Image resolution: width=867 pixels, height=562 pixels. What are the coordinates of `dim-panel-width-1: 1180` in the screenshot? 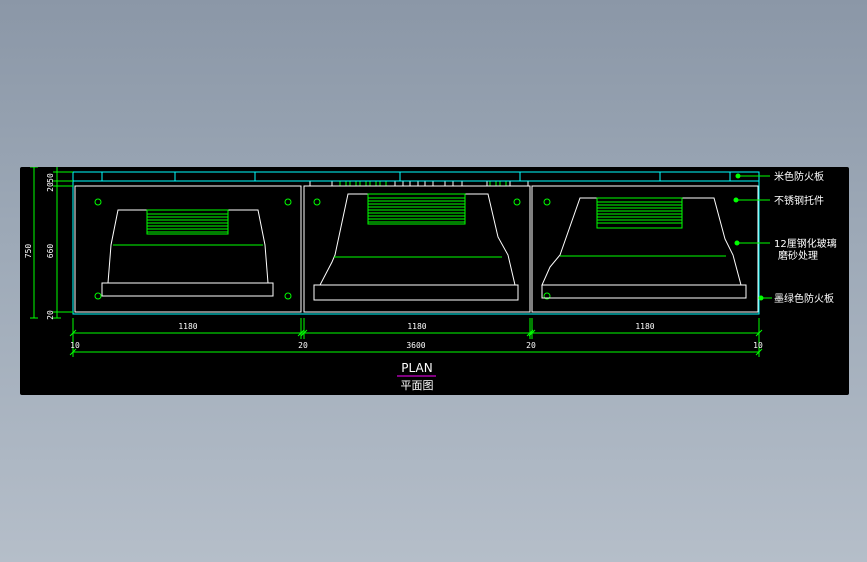 It's located at (187, 326).